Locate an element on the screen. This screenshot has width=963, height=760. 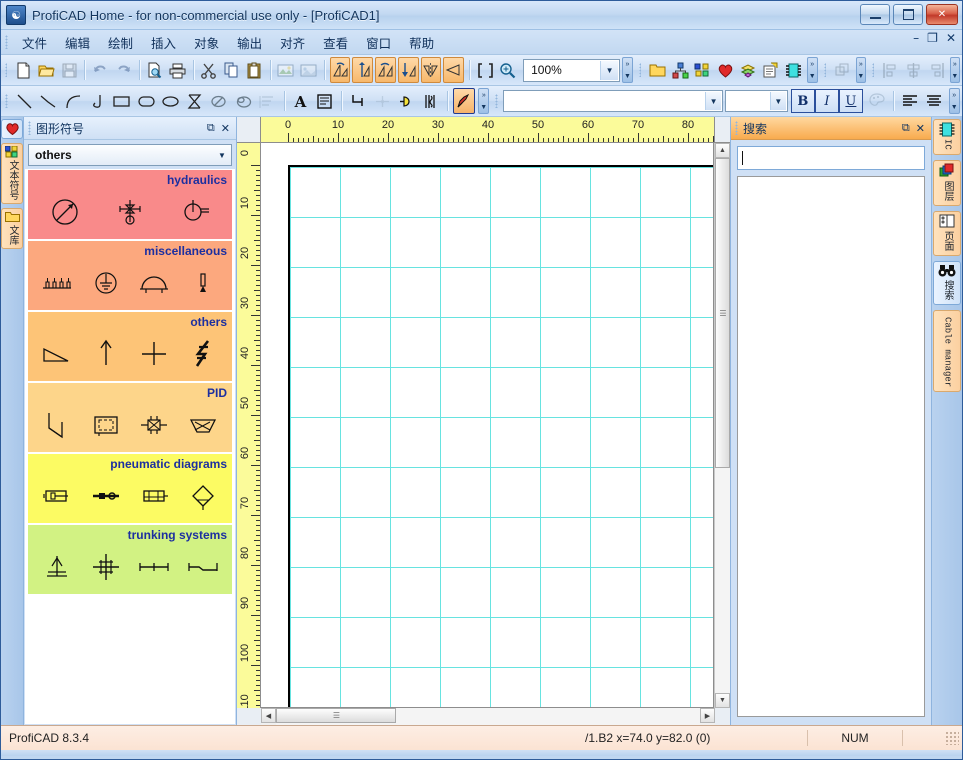
bold-button: B is located at coordinates (802, 101).